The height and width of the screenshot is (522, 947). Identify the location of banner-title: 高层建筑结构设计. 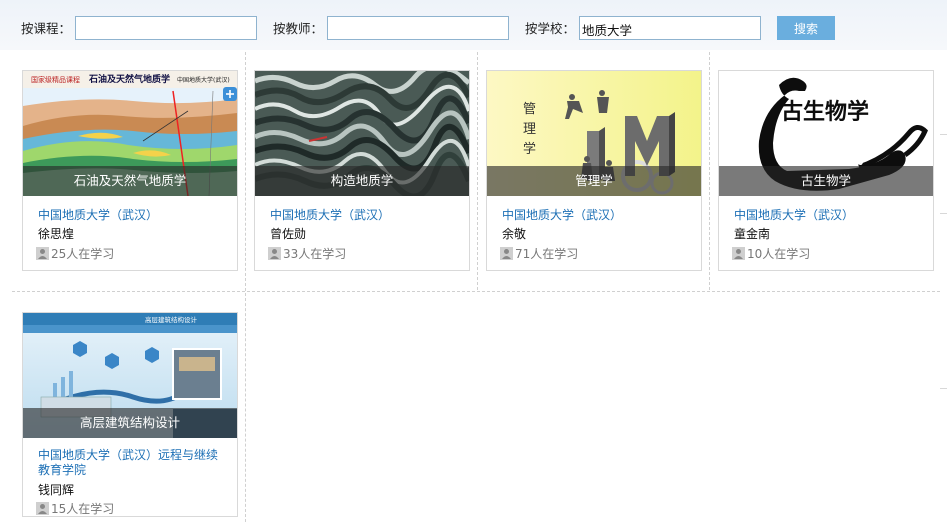
(171, 319).